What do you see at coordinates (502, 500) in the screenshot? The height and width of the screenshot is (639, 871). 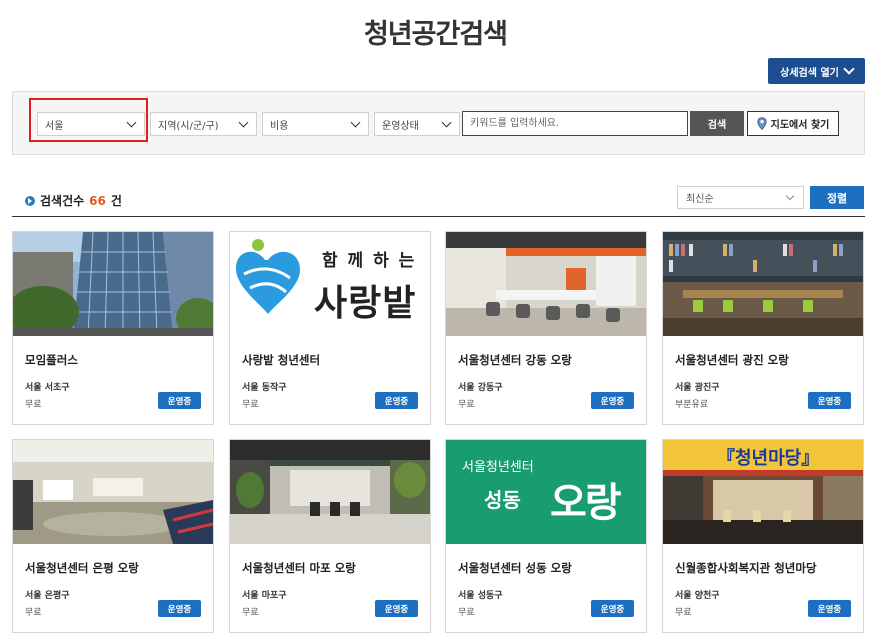 I see `logo-district: 성동` at bounding box center [502, 500].